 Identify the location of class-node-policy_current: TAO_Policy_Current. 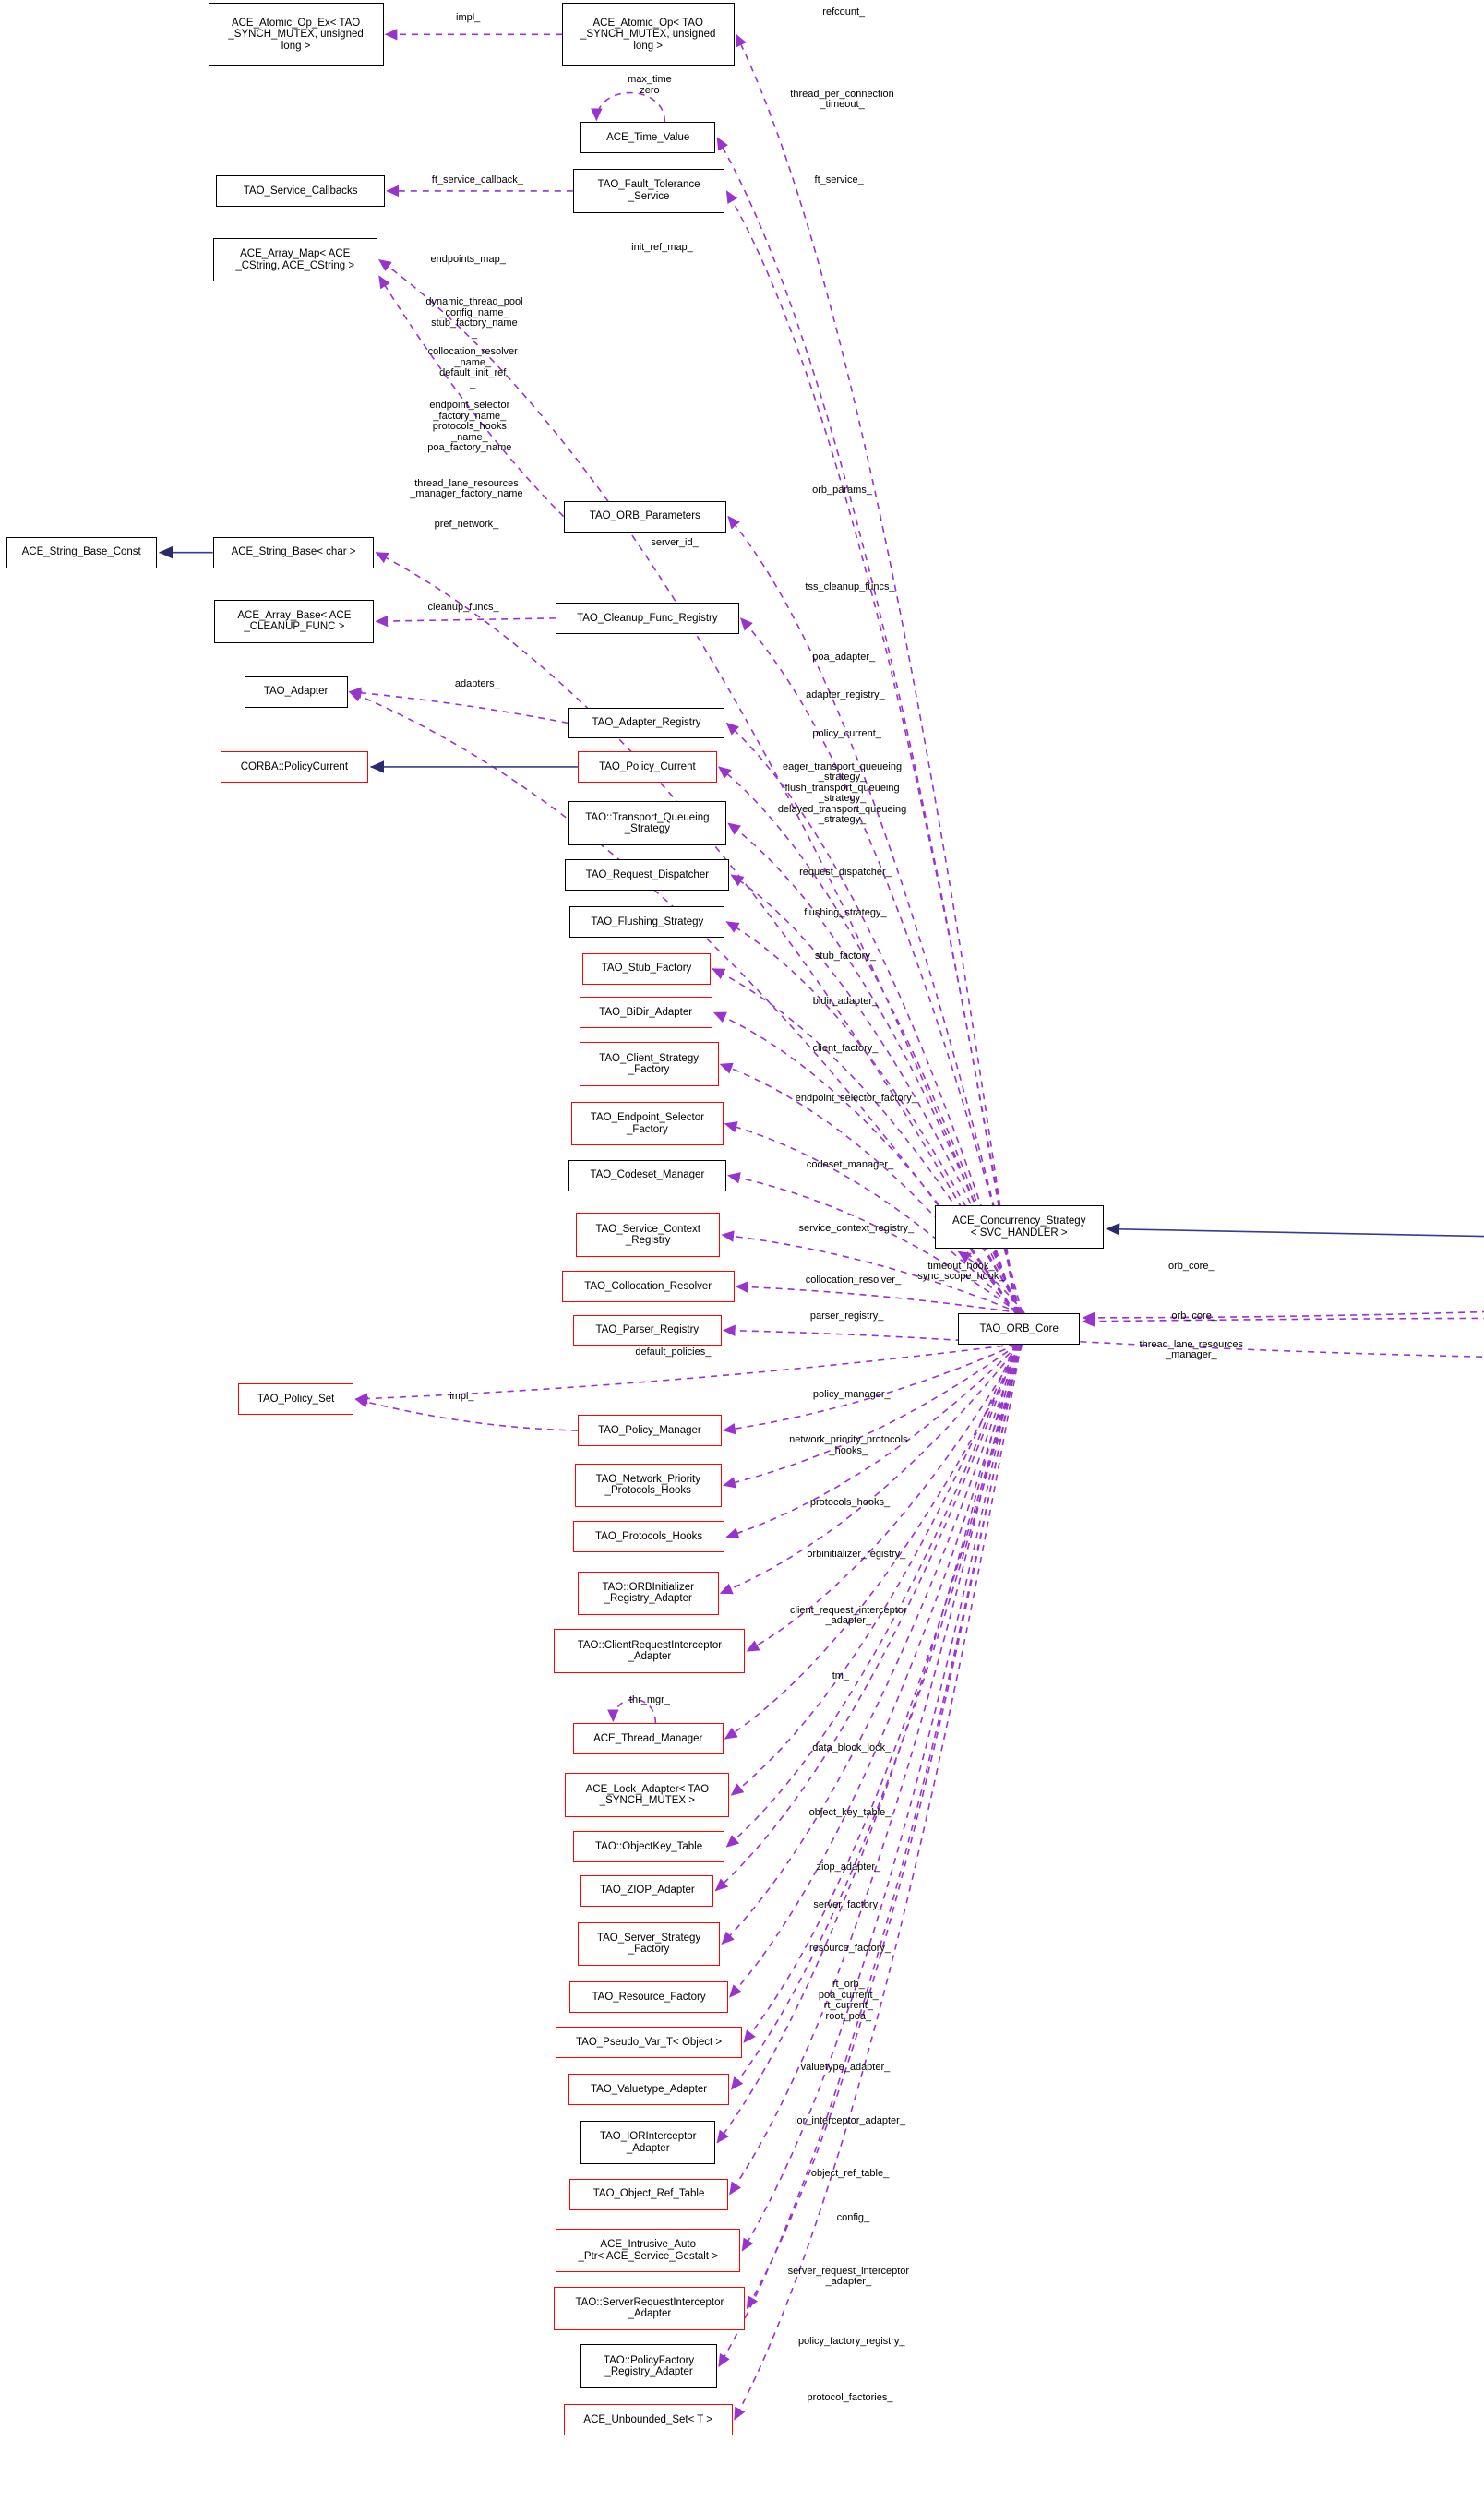
(647, 767).